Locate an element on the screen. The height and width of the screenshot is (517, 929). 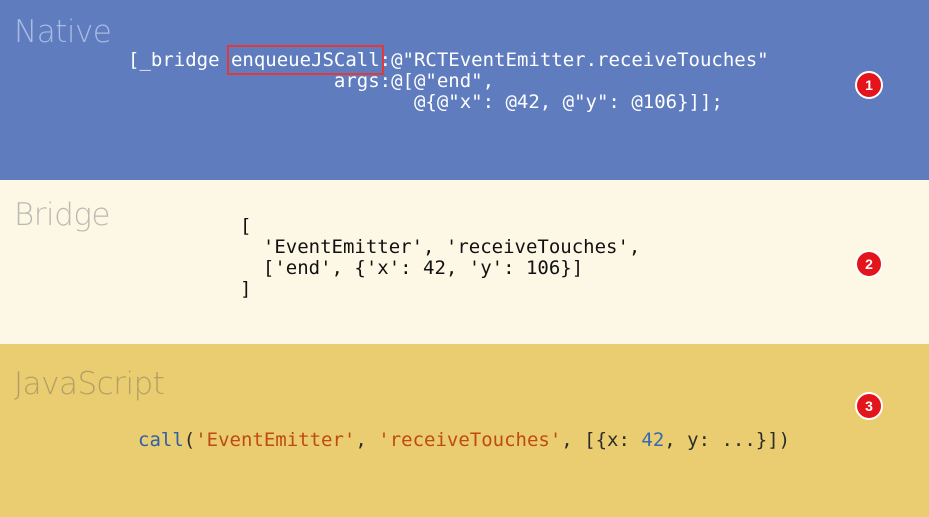
js-function-name: call is located at coordinates (161, 440).